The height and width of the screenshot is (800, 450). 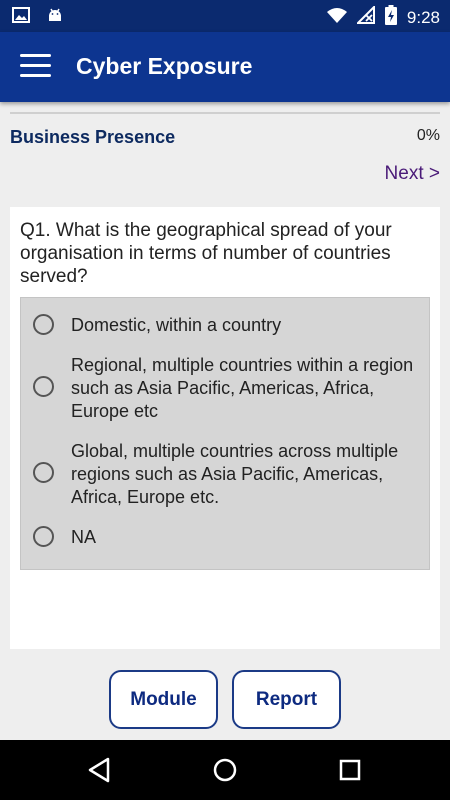 I want to click on android-icon, so click(x=55, y=17).